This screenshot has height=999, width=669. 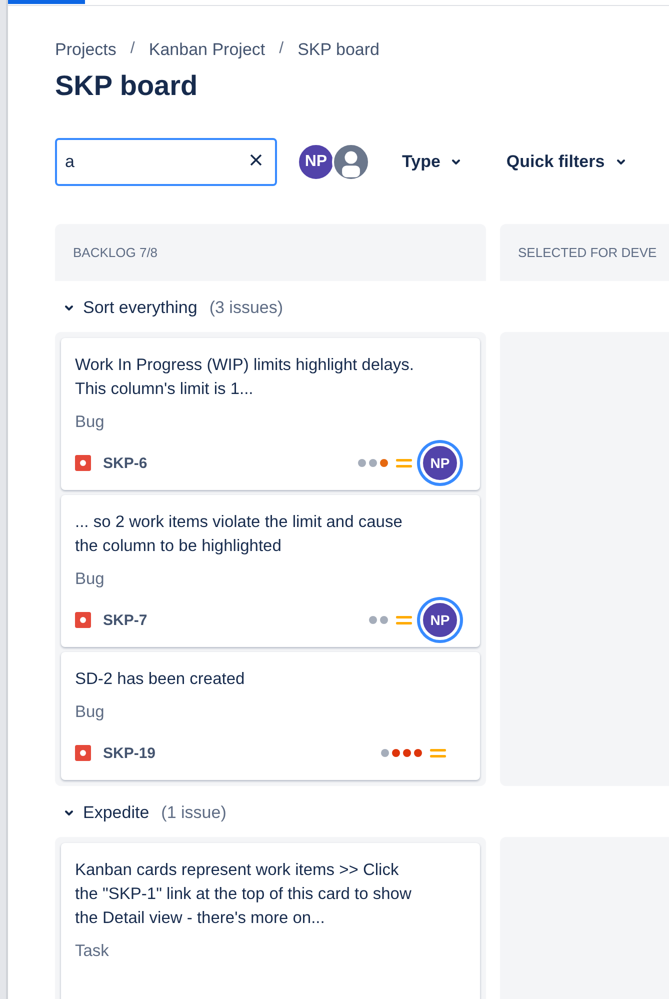 What do you see at coordinates (270, 571) in the screenshot?
I see `issue-card: ... so 2 work items violate the limit and cause the column to be highlighted Bug SKP-7 NP` at bounding box center [270, 571].